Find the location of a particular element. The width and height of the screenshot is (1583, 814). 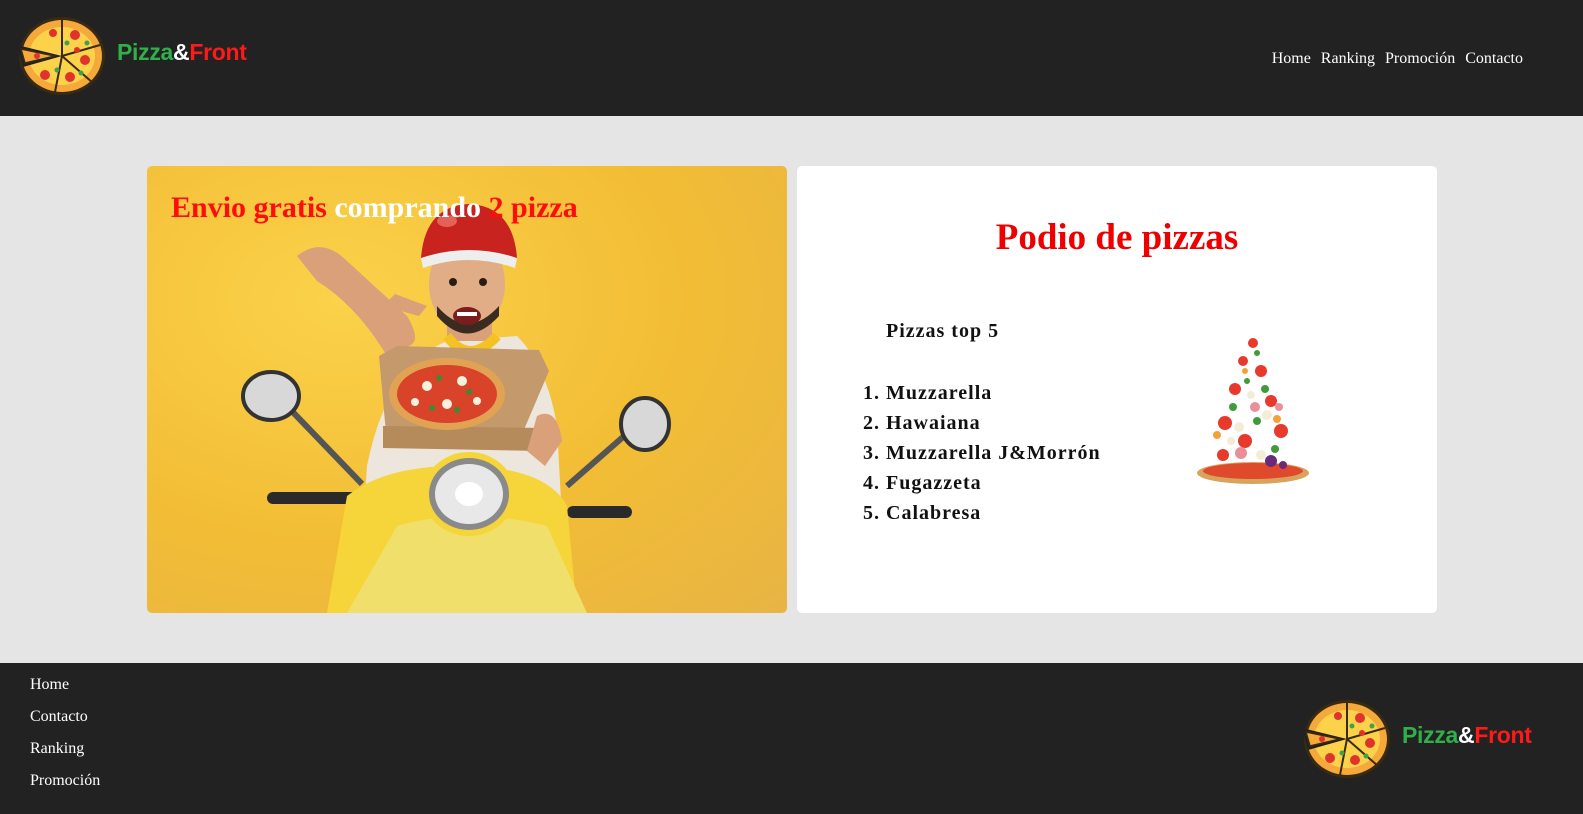

nav-link-ranking: Ranking is located at coordinates (1348, 59).